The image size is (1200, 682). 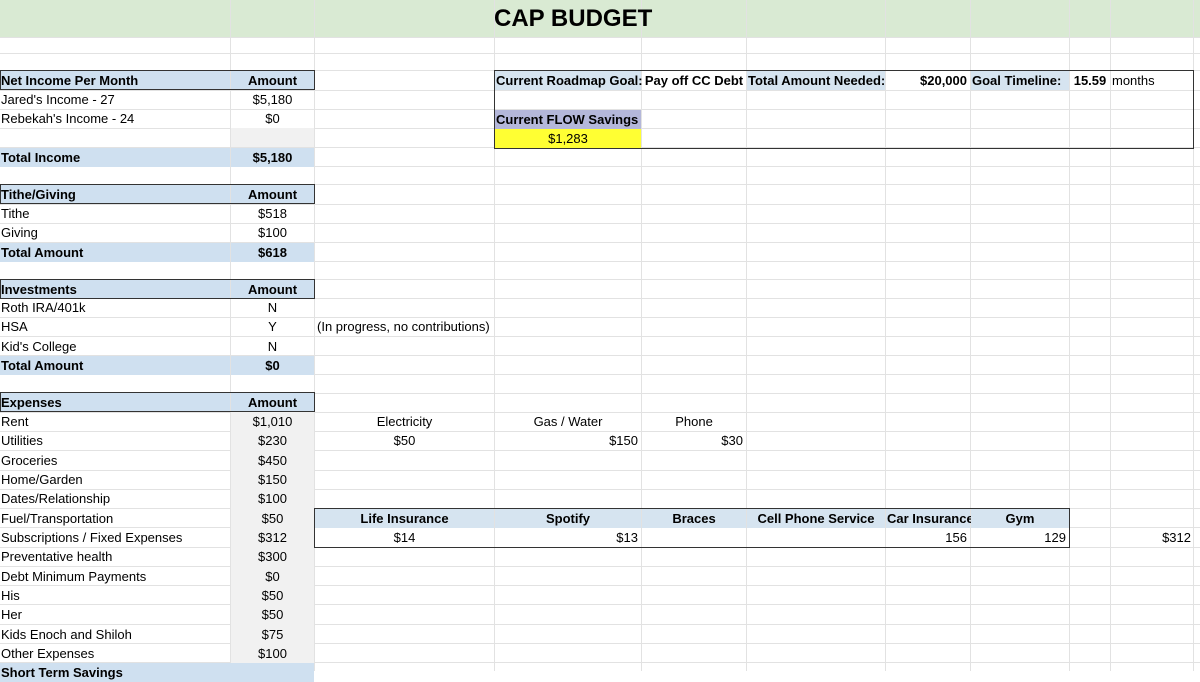 What do you see at coordinates (115, 576) in the screenshot?
I see `expense-row-label: Debt Minimum Payments` at bounding box center [115, 576].